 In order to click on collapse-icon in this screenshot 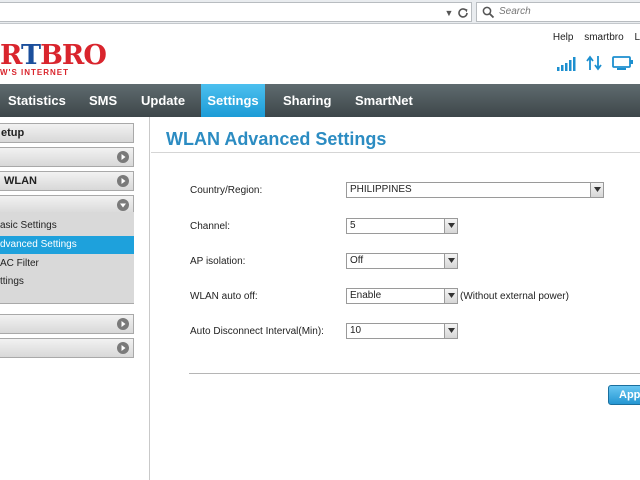, I will do `click(123, 205)`.